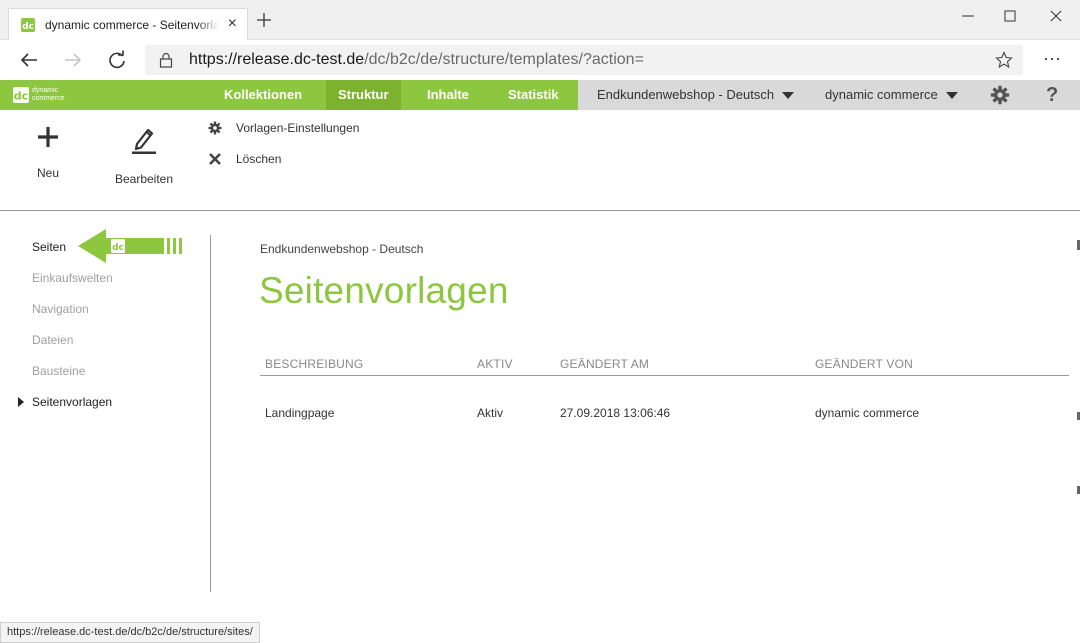 This screenshot has height=643, width=1080. I want to click on column-header-changed-at: GEÄNDERT AM, so click(604, 364).